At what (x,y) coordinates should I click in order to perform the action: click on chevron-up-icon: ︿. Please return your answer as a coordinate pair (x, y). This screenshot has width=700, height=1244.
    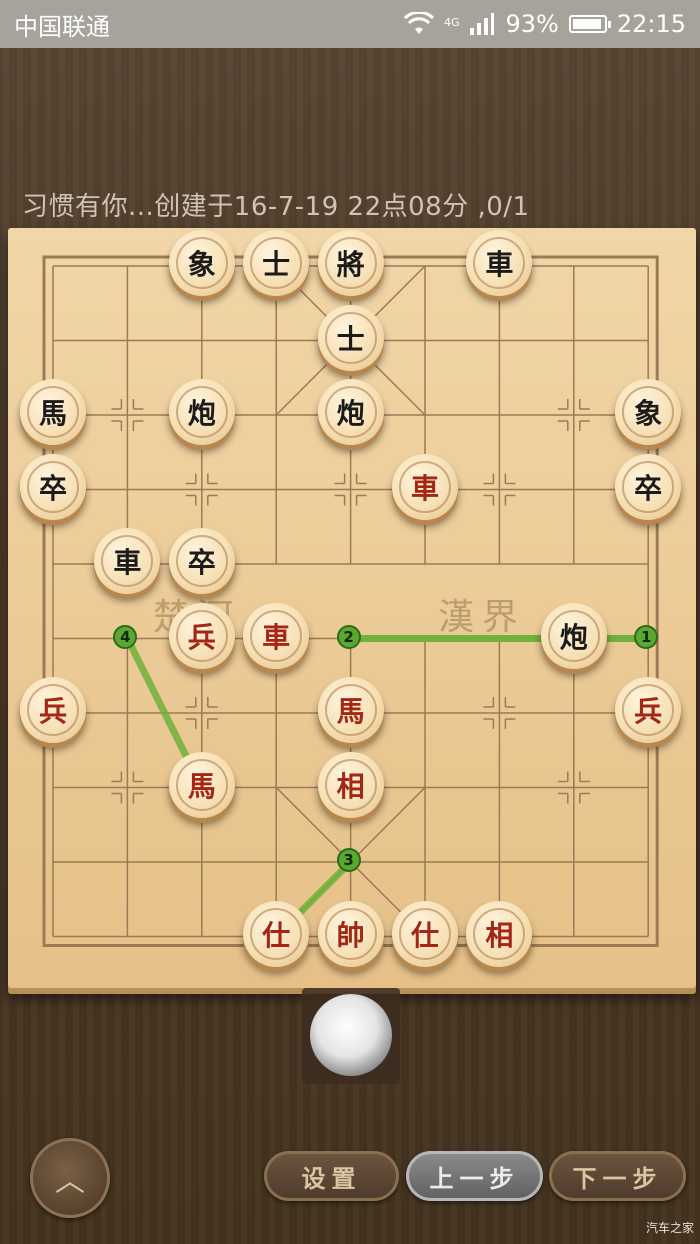
    Looking at the image, I should click on (70, 1181).